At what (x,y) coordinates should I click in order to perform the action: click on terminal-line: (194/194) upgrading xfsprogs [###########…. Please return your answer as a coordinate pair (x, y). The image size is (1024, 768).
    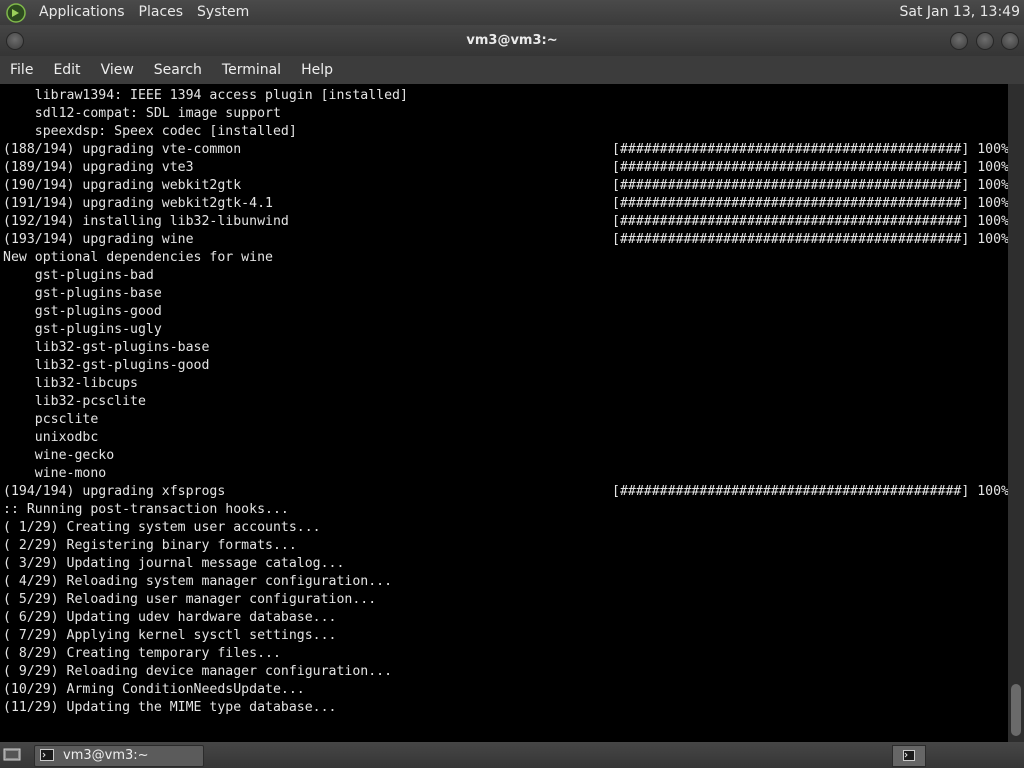
    Looking at the image, I should click on (505, 492).